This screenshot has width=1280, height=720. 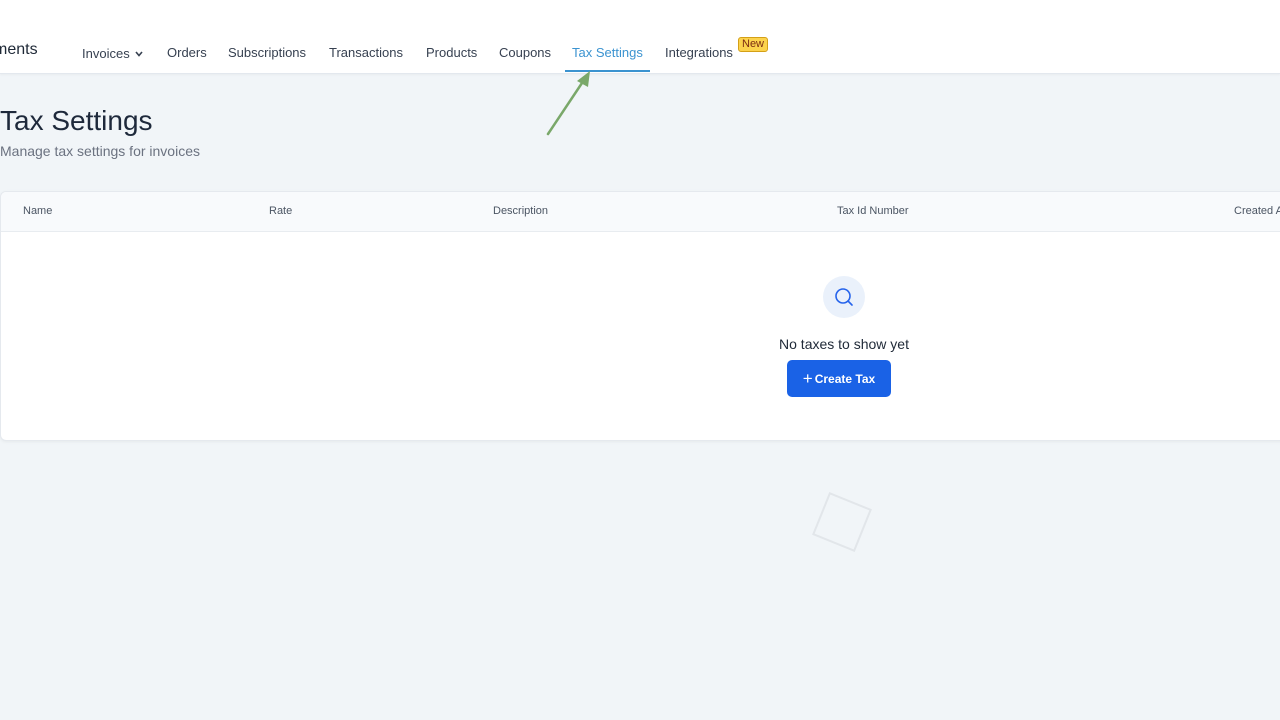 What do you see at coordinates (139, 52) in the screenshot?
I see `chevron-down-icon` at bounding box center [139, 52].